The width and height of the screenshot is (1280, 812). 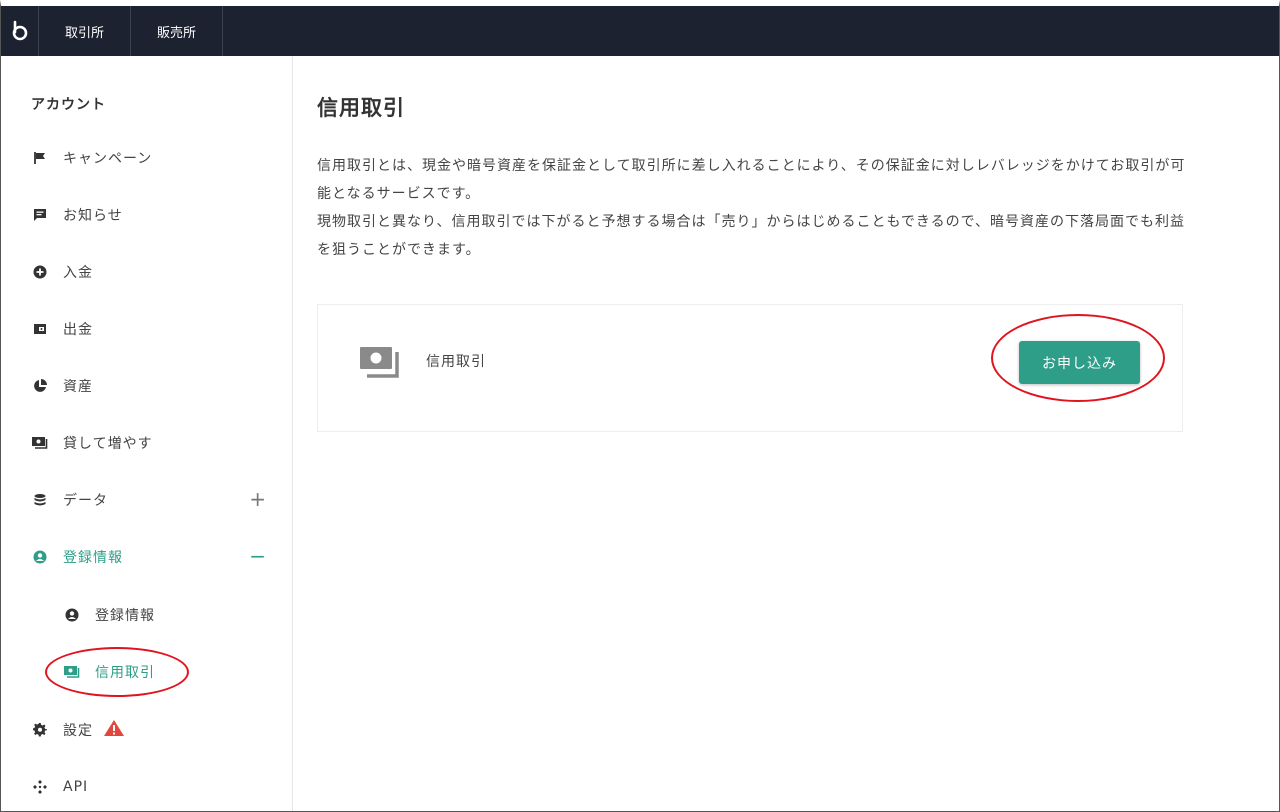 I want to click on sidebar-item-withdraw: 出金, so click(x=156, y=329).